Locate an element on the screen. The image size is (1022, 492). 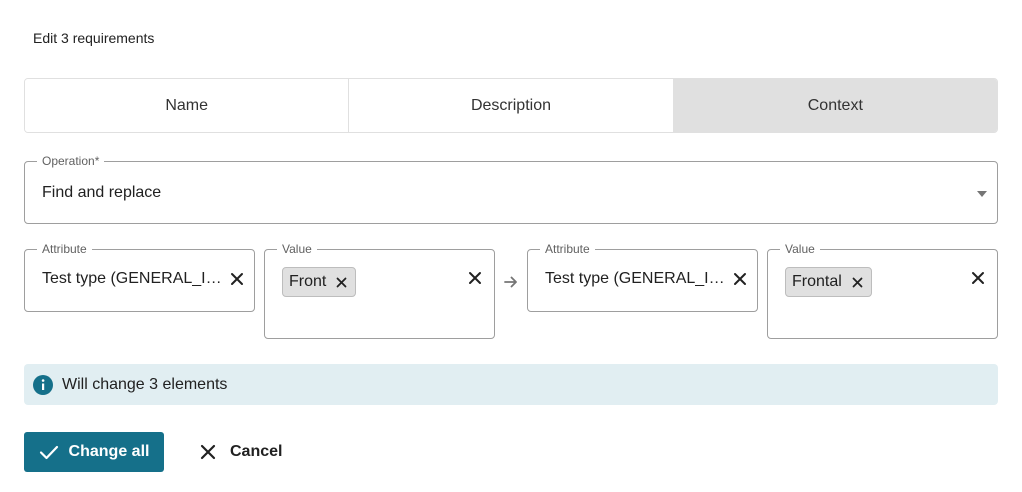
dropdown-arrow-icon is located at coordinates (982, 194).